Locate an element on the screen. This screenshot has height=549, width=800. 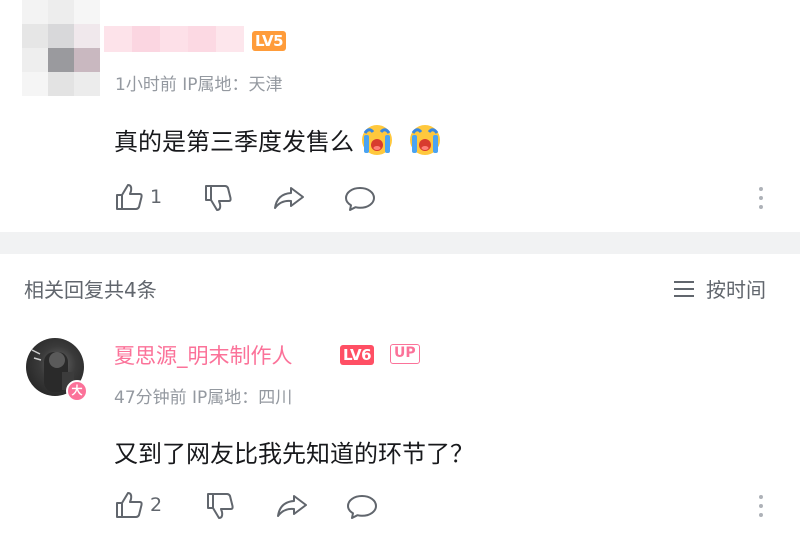
sort-label: 按时间 is located at coordinates (736, 290).